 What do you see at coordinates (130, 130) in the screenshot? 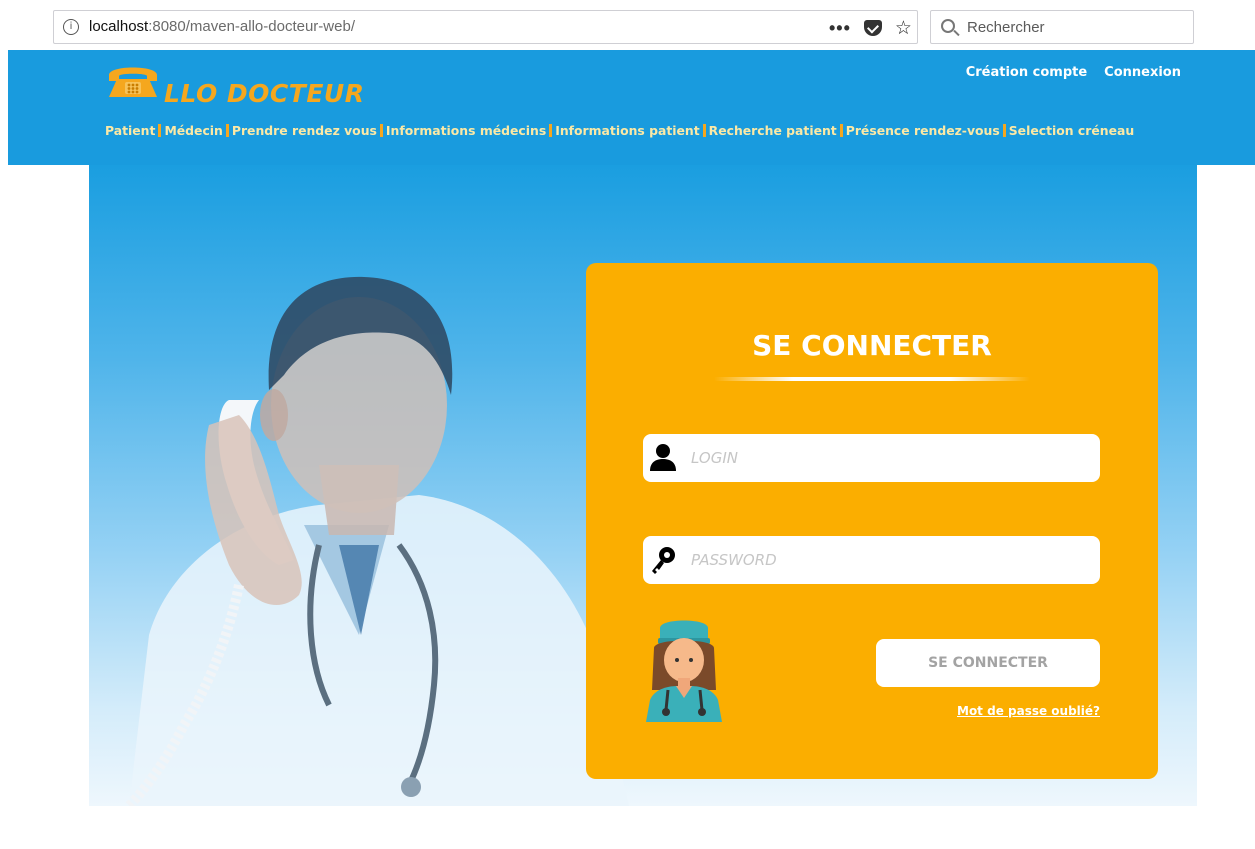
I see `nav-patient: Patient` at bounding box center [130, 130].